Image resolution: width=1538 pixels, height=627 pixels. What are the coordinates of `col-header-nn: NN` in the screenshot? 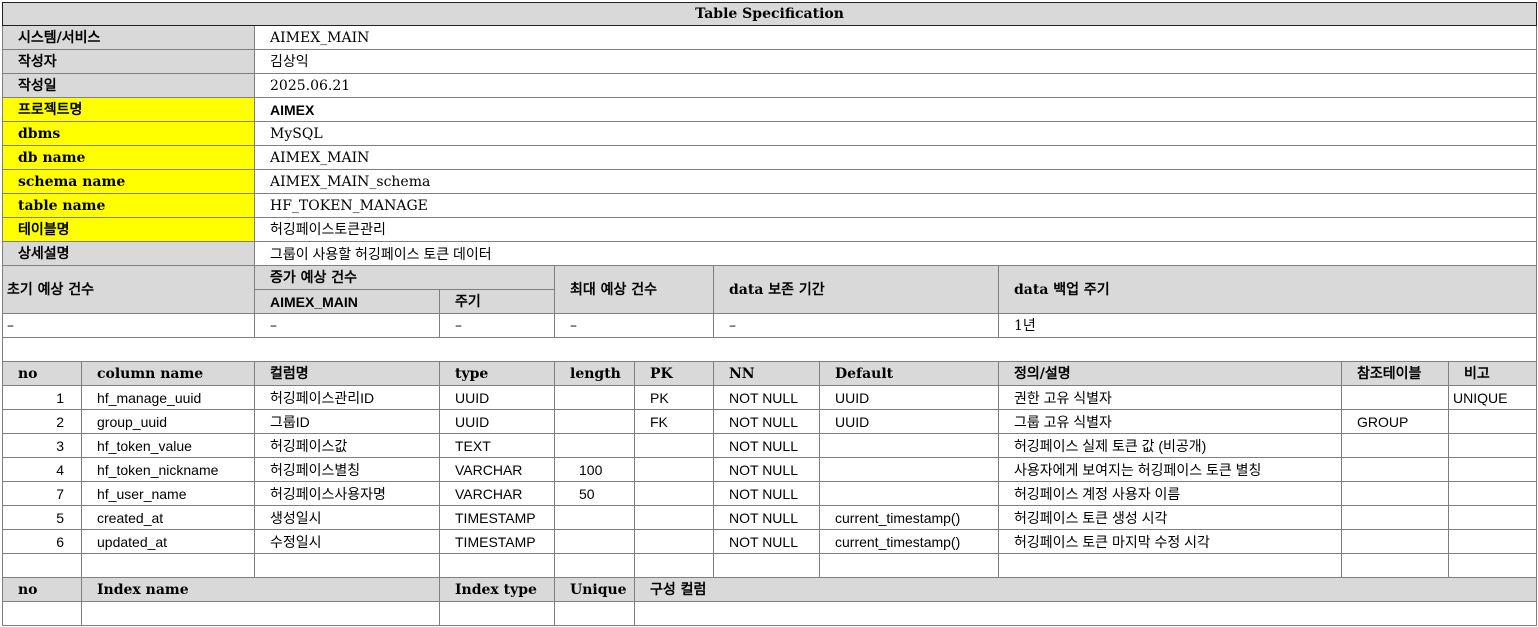 It's located at (766, 373).